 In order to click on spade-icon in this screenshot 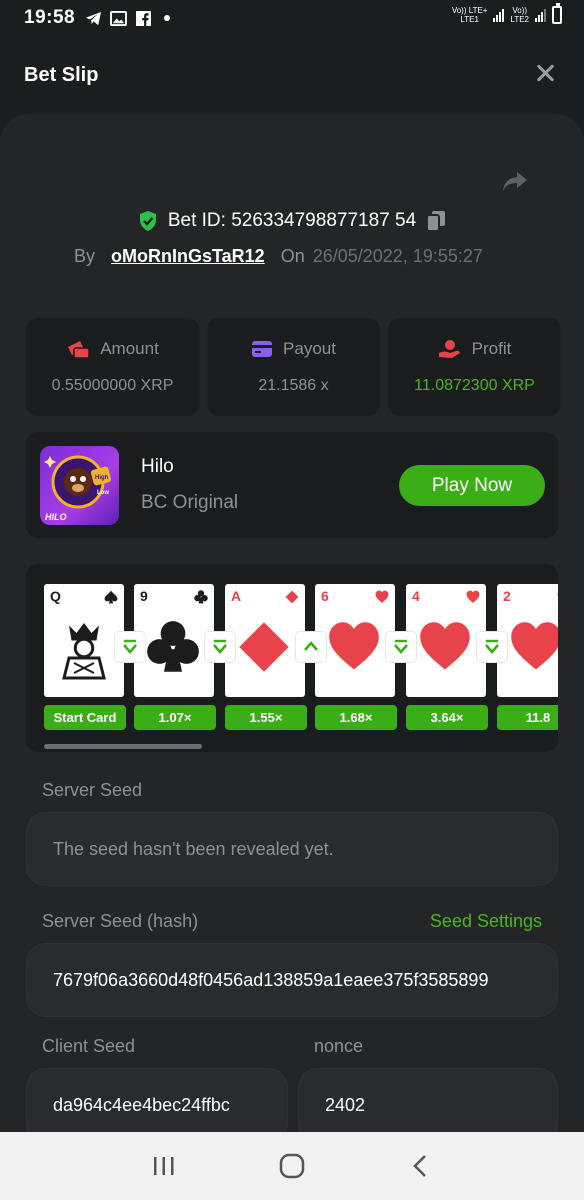, I will do `click(111, 597)`.